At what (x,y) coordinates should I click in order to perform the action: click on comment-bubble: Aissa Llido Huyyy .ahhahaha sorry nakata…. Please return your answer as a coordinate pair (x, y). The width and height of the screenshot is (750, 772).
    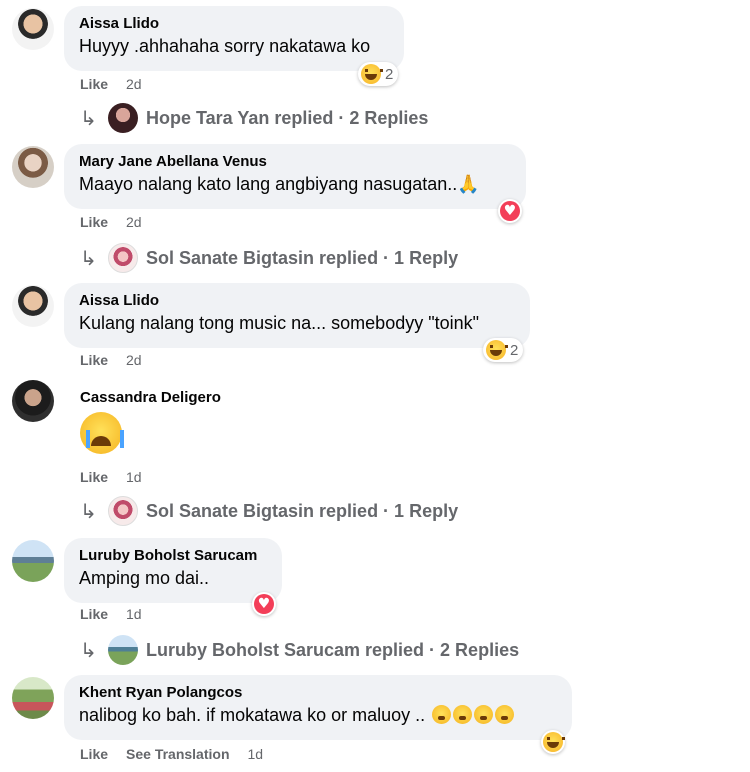
    Looking at the image, I should click on (234, 38).